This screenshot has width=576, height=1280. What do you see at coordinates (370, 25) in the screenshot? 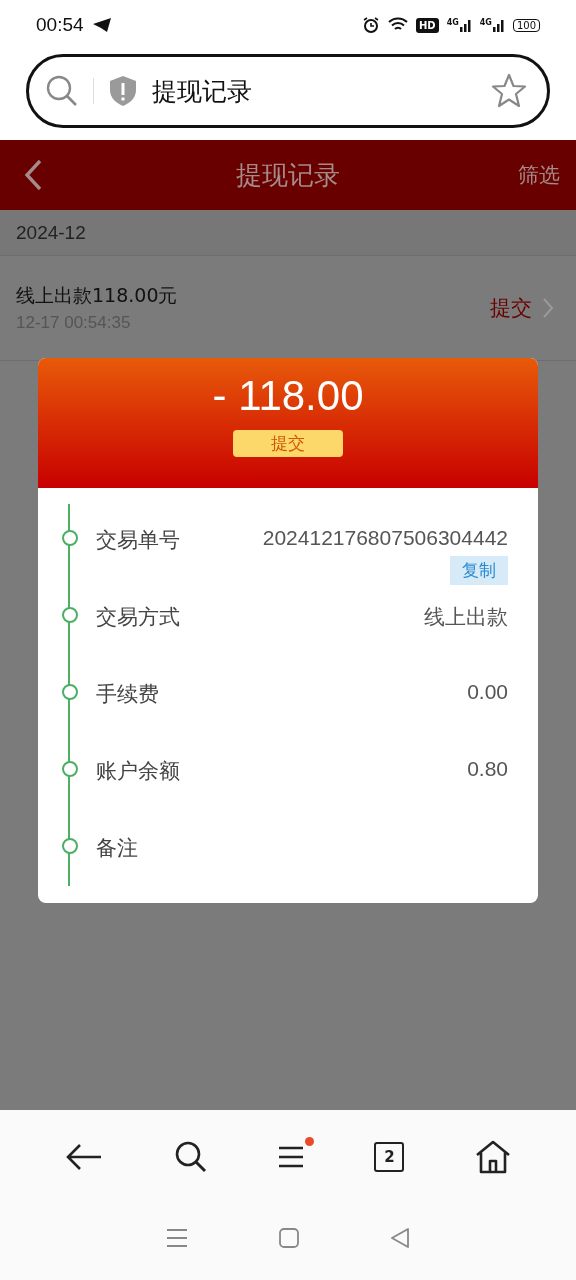
I see `alarm-icon` at bounding box center [370, 25].